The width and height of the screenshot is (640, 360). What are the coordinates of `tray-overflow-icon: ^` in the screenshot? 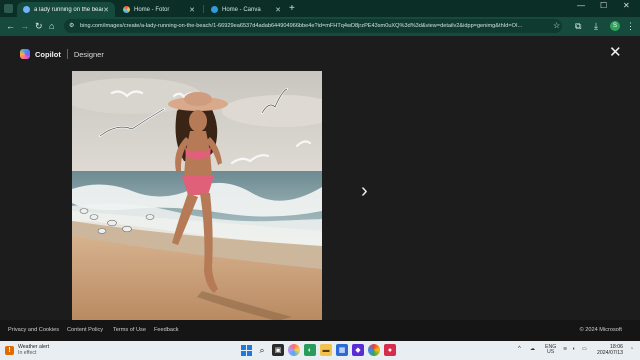 It's located at (519, 349).